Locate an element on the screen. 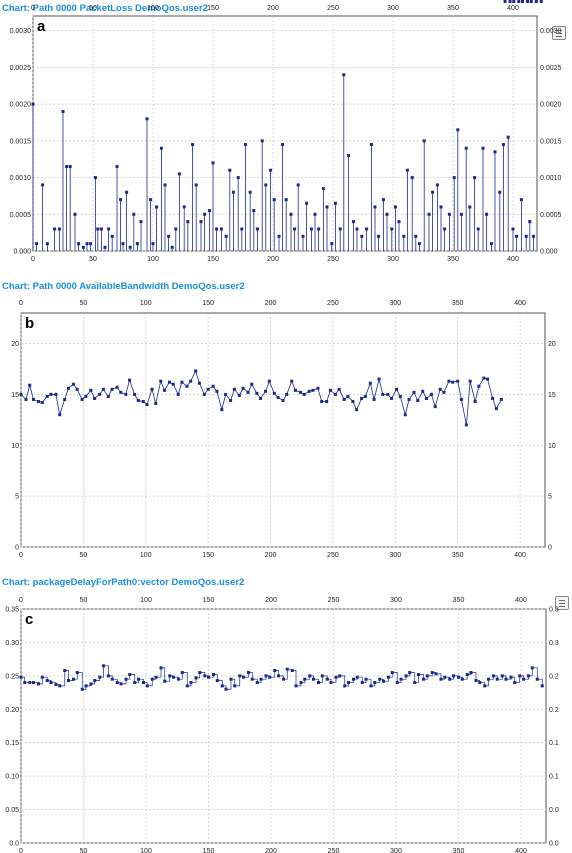 The width and height of the screenshot is (572, 853). y-tick-label-right: 5 is located at coordinates (550, 497).